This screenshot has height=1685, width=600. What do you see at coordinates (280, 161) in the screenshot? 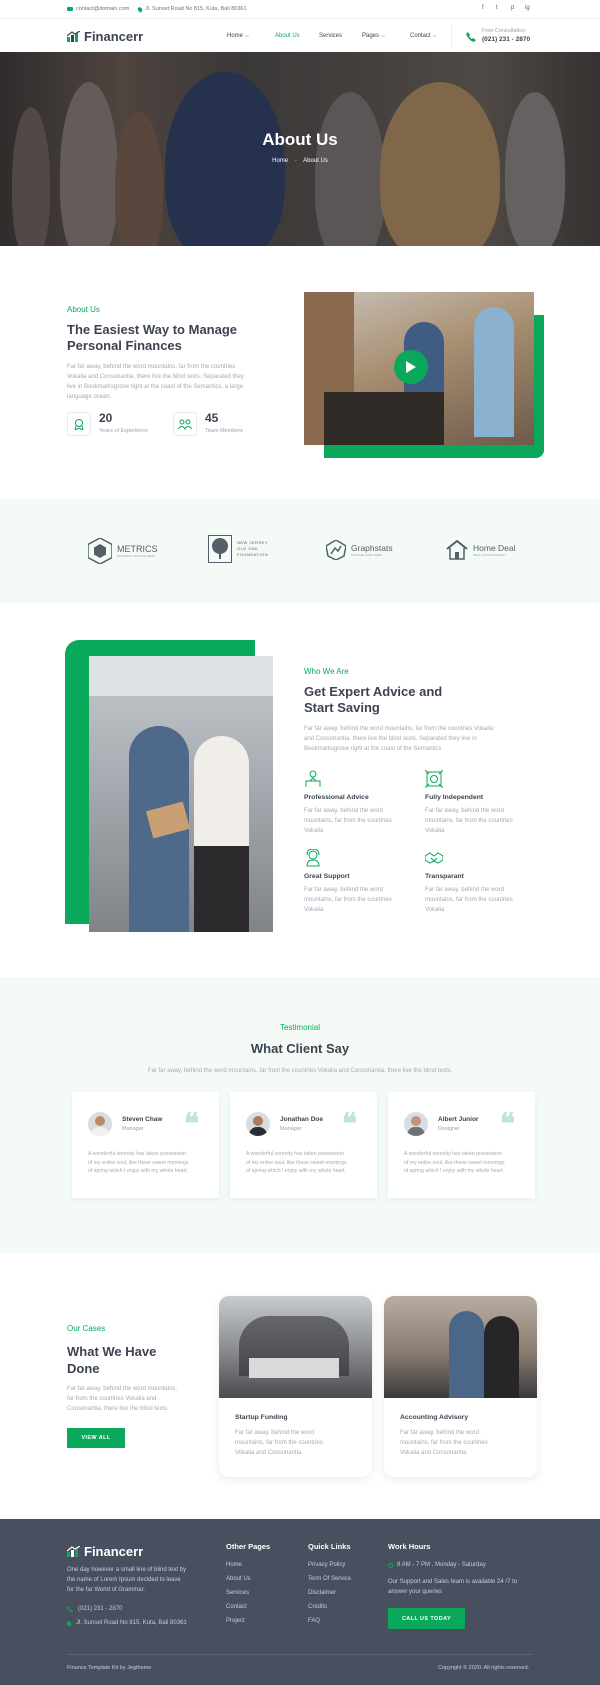
I see `breadcrumb-home: Home` at bounding box center [280, 161].